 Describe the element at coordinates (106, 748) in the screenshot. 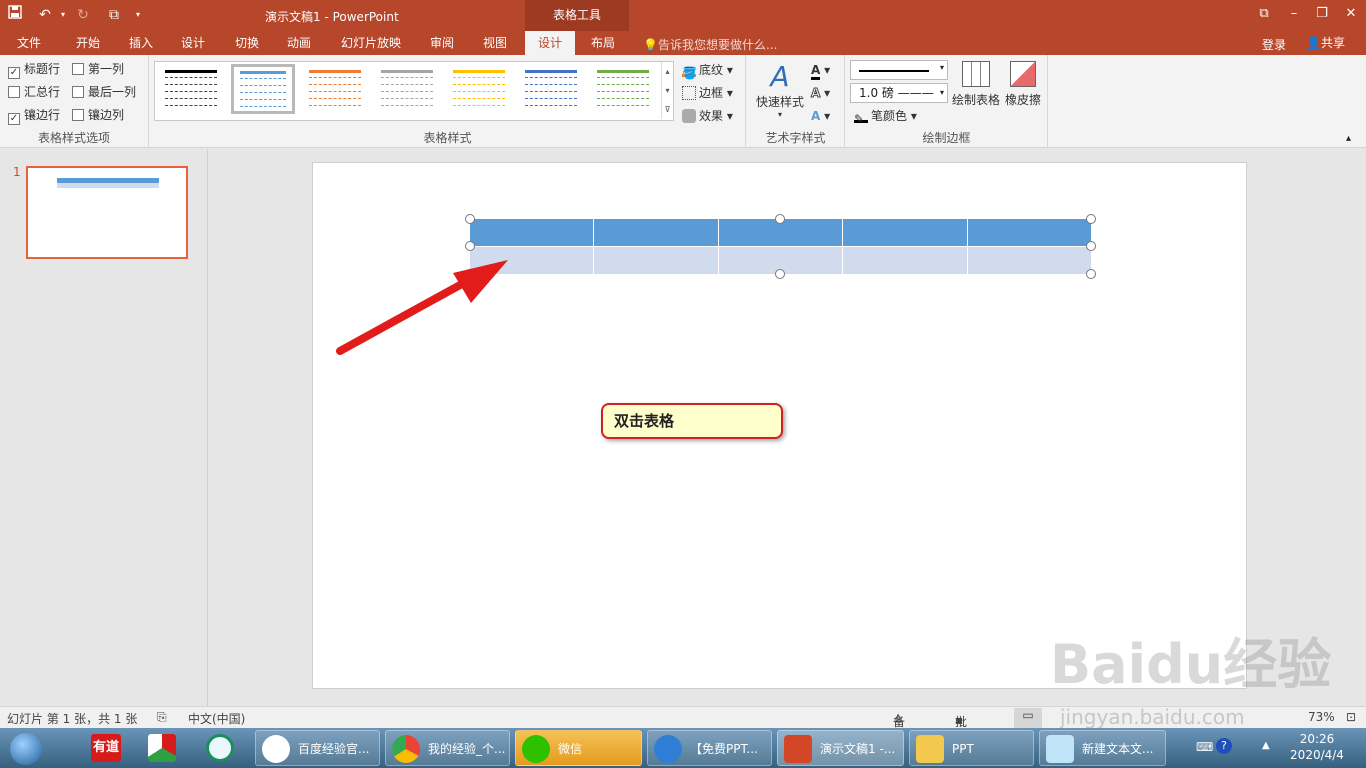

I see `pinned-youdao-icon: 有道` at that location.